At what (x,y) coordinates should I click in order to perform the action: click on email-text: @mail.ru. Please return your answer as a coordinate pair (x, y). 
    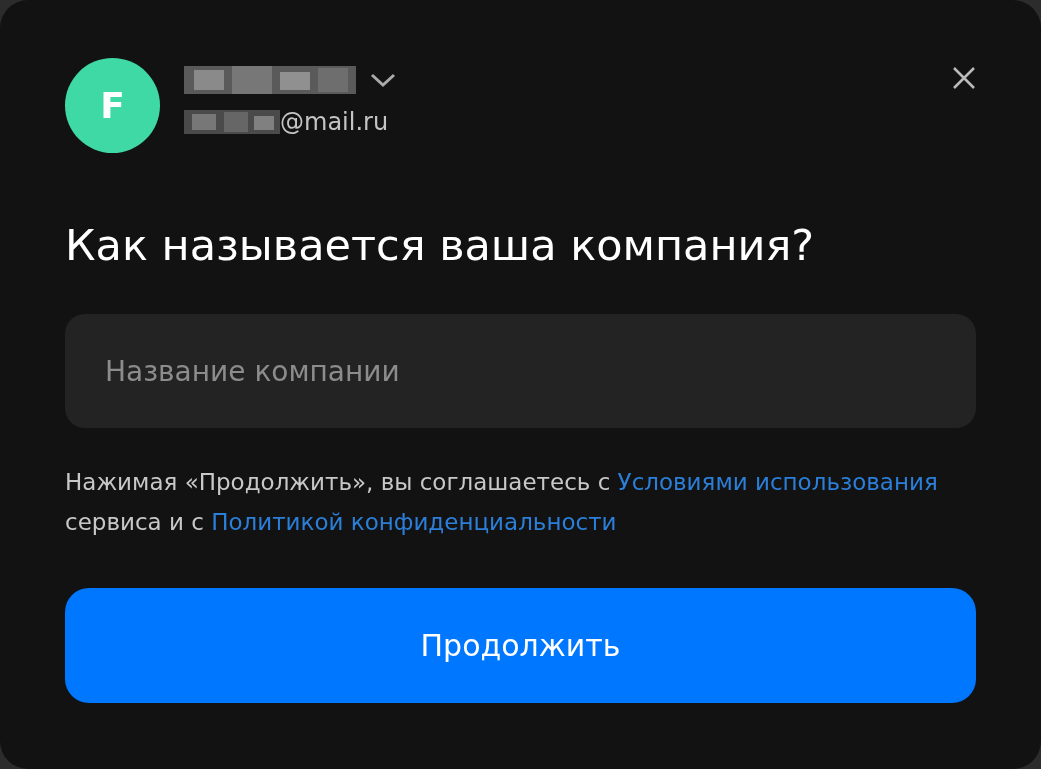
    Looking at the image, I should click on (334, 122).